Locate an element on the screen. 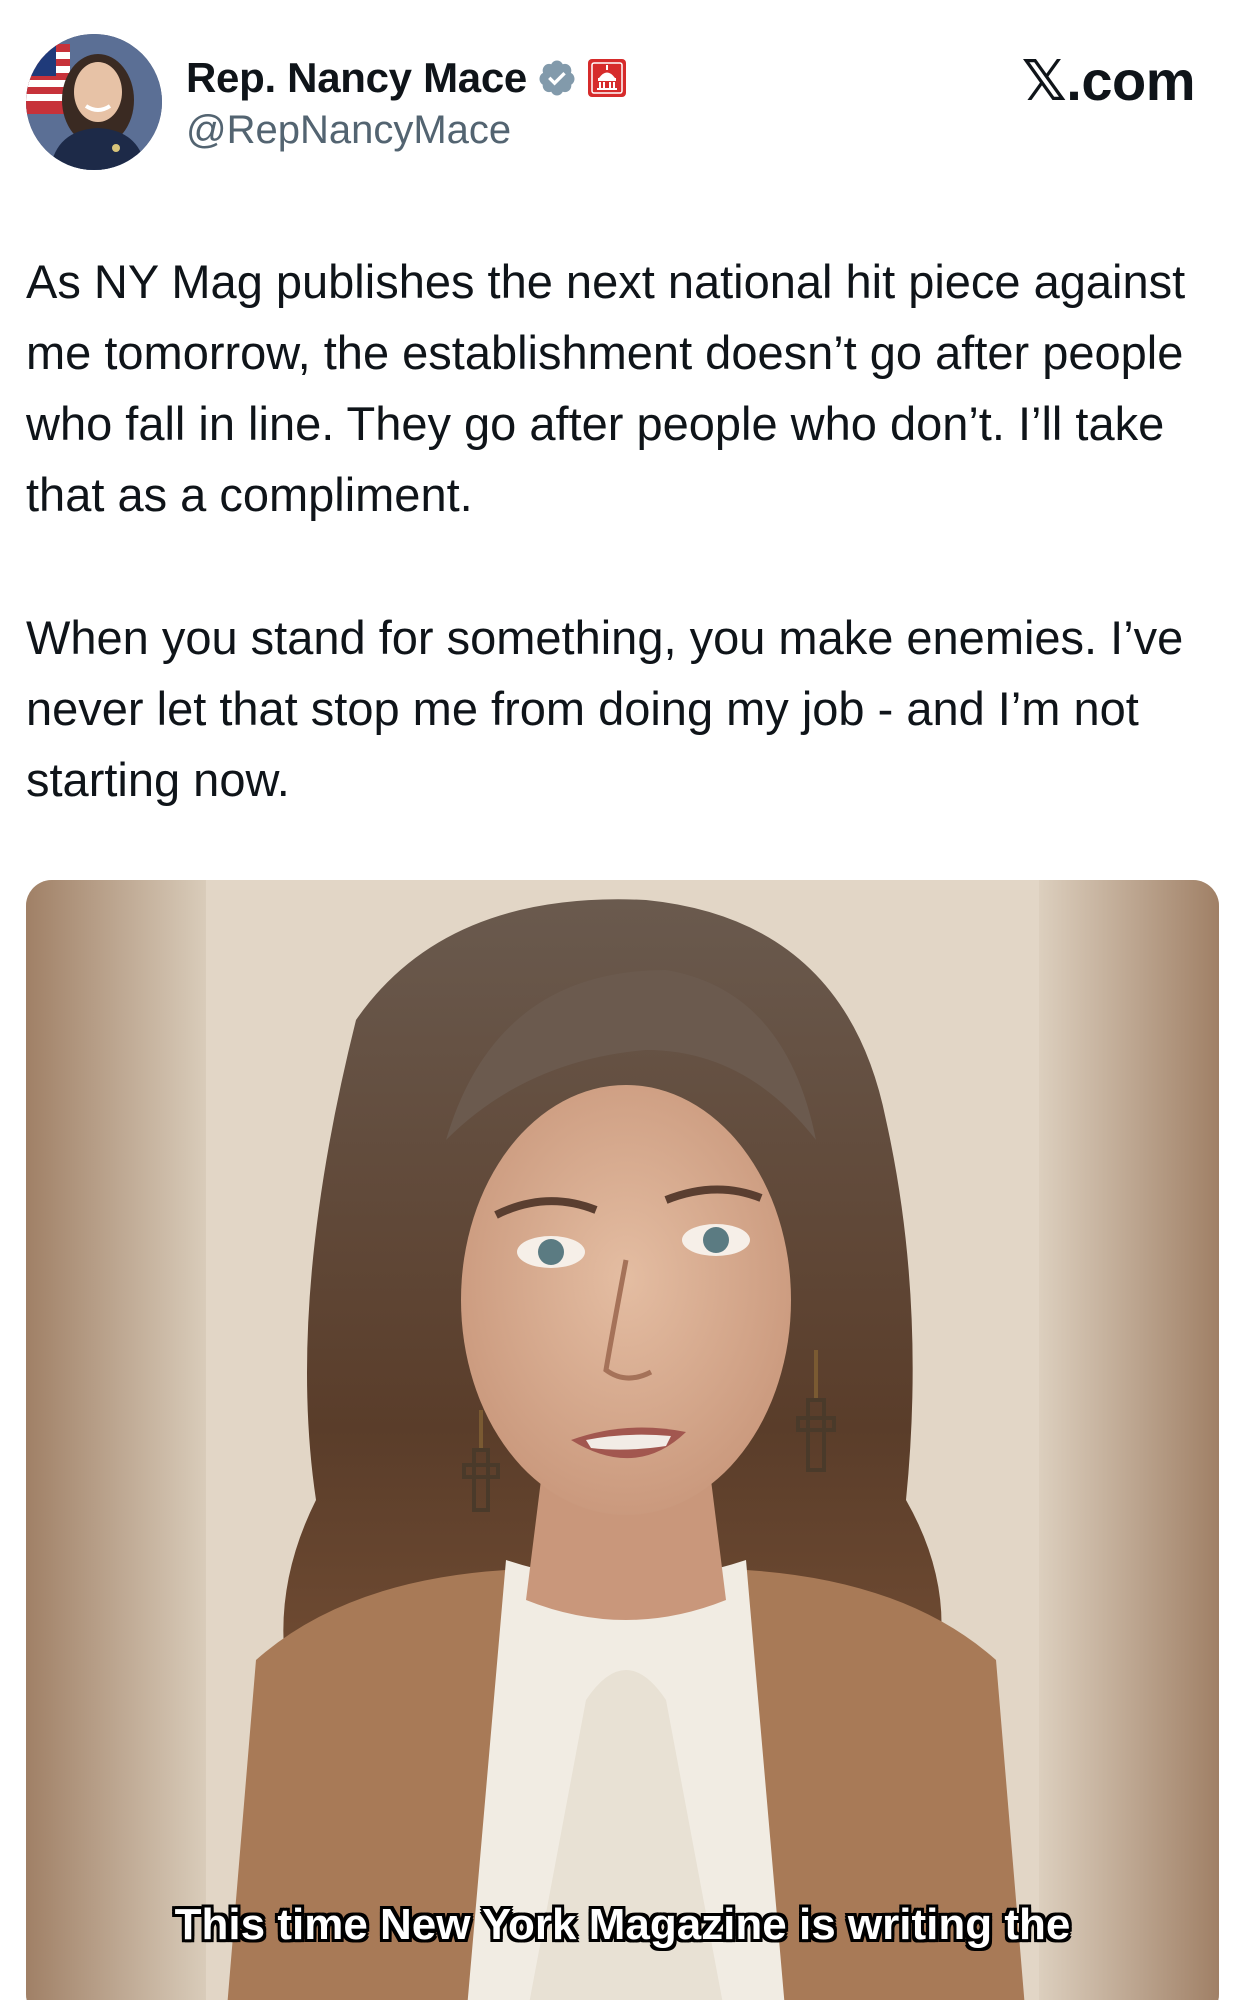  house-gop-capitol-icon is located at coordinates (607, 78).